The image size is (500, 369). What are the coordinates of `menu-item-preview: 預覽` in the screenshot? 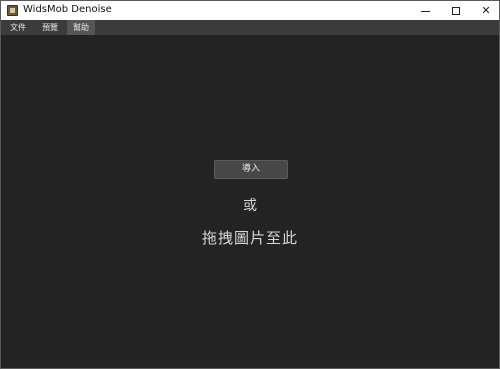 It's located at (50, 27).